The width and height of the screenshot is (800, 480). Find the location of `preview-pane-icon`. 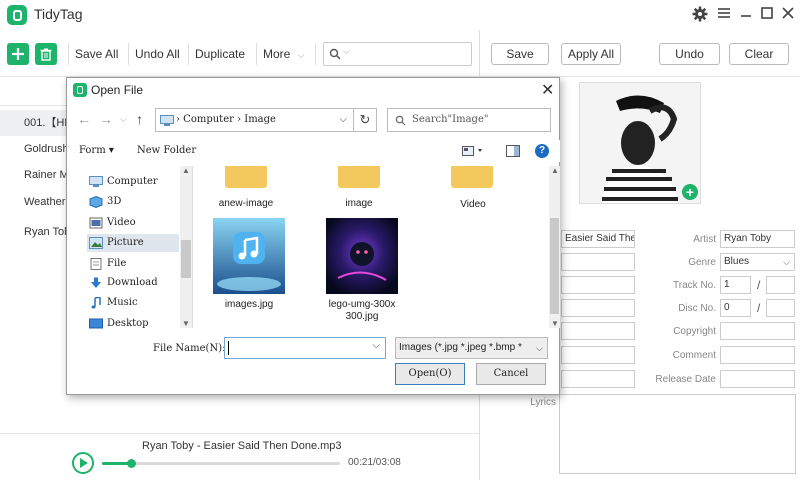

preview-pane-icon is located at coordinates (513, 152).